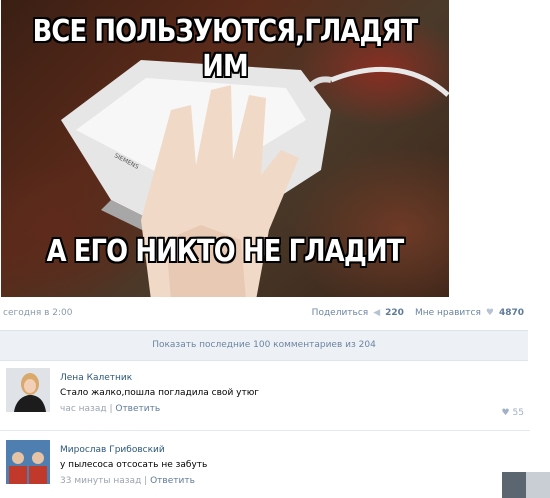 This screenshot has width=550, height=498. Describe the element at coordinates (134, 465) in the screenshot. I see `comment-text: у пылесоса отсосать не забуть` at that location.